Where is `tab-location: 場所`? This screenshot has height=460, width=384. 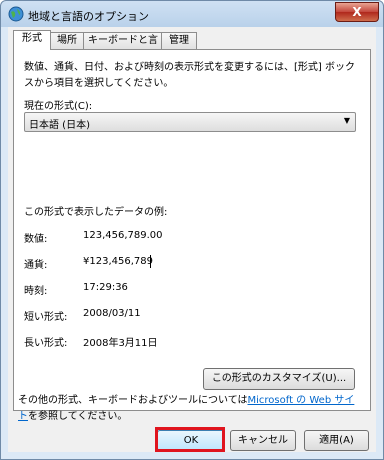 tab-location: 場所 is located at coordinates (67, 40).